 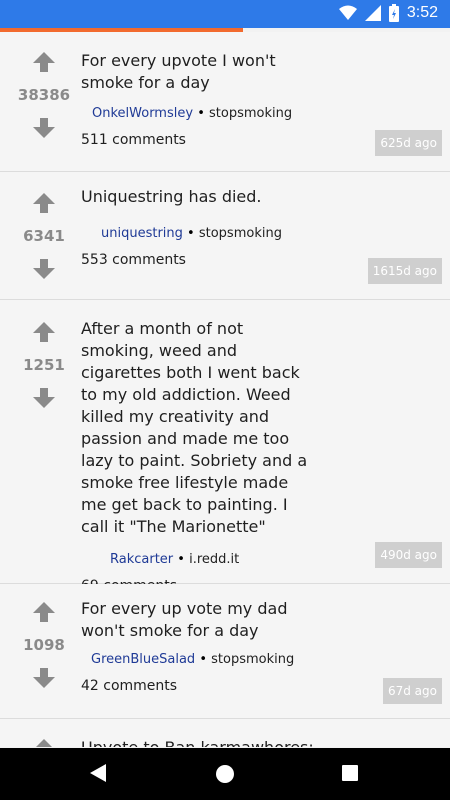 What do you see at coordinates (404, 271) in the screenshot?
I see `post-age-badge: 1615d ago` at bounding box center [404, 271].